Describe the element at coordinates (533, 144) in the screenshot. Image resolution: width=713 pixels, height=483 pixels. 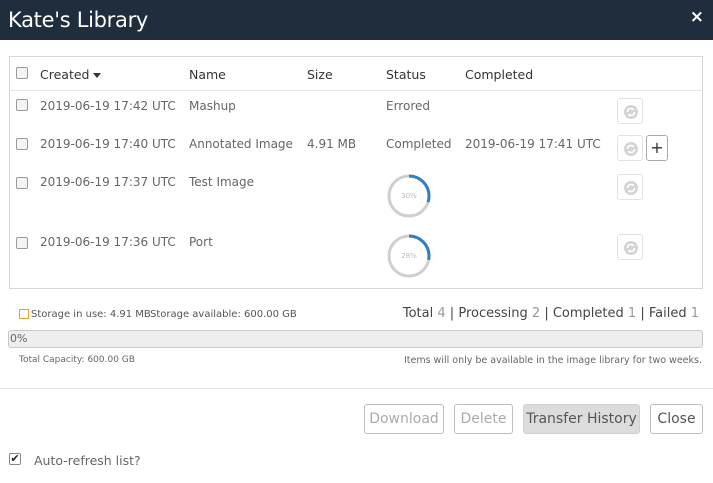
I see `row-completed: 2019-06-19 17:41 UTC` at that location.